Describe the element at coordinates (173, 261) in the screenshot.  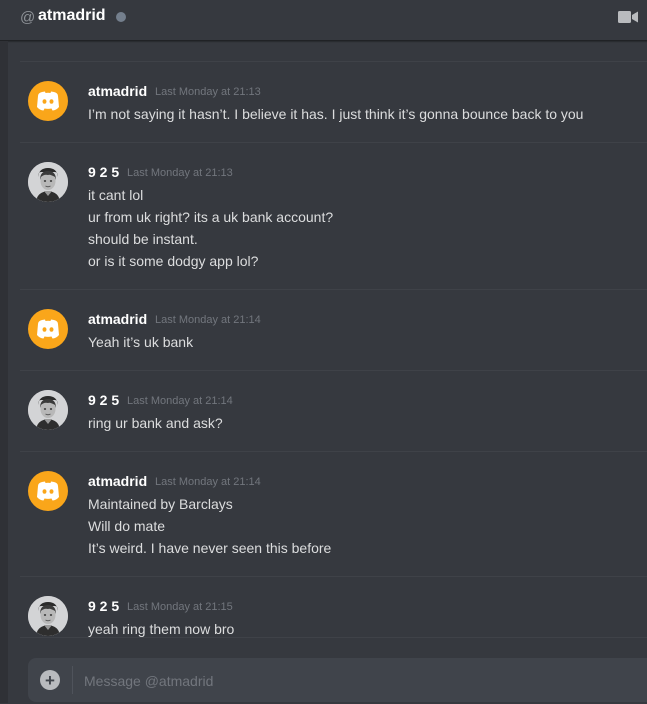
I see `message-text: or is it some dodgy app lol?` at that location.